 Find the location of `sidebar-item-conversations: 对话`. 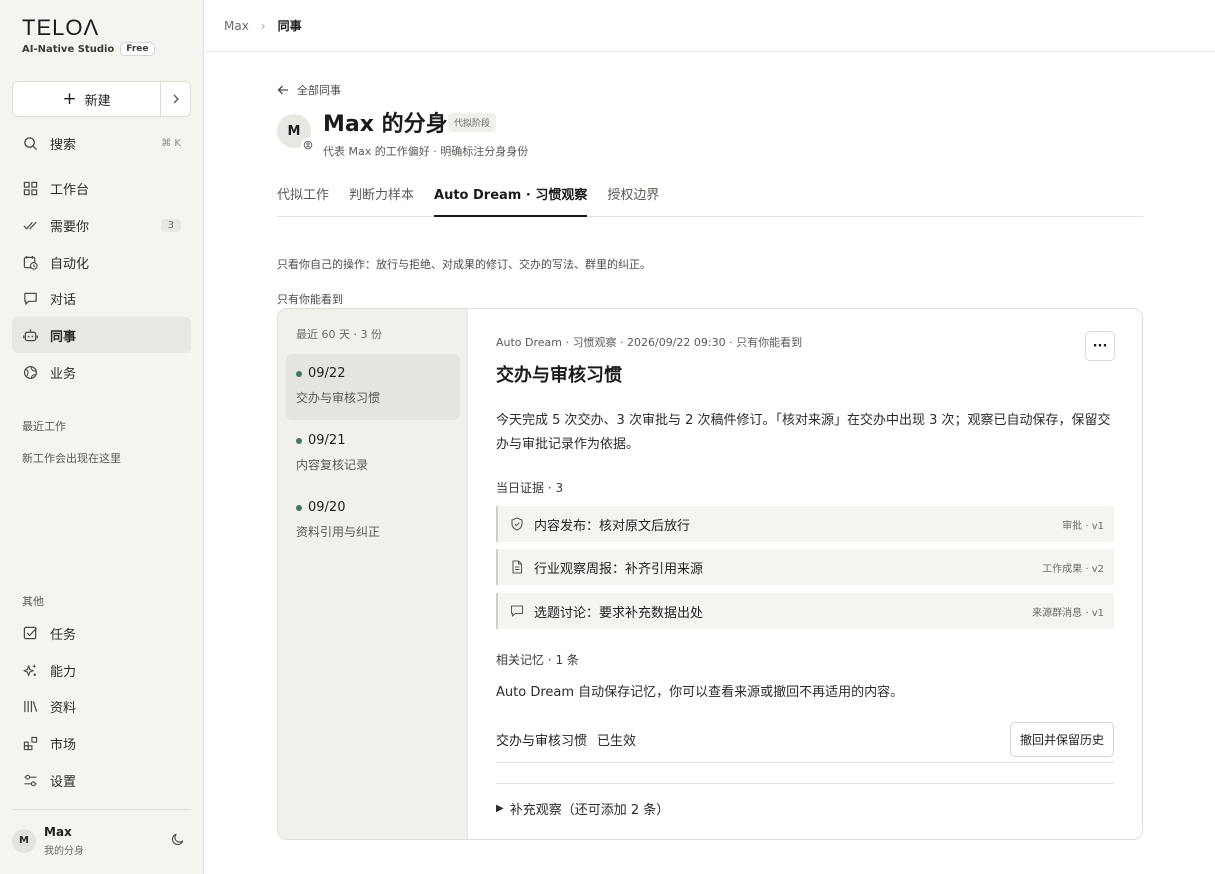

sidebar-item-conversations: 对话 is located at coordinates (101, 298).